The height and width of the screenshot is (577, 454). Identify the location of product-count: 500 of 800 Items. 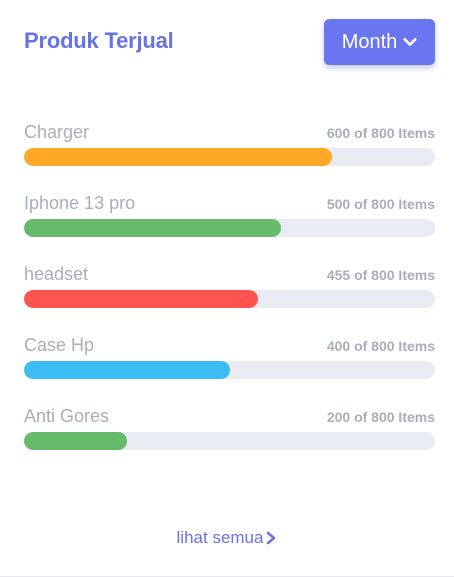
(380, 204).